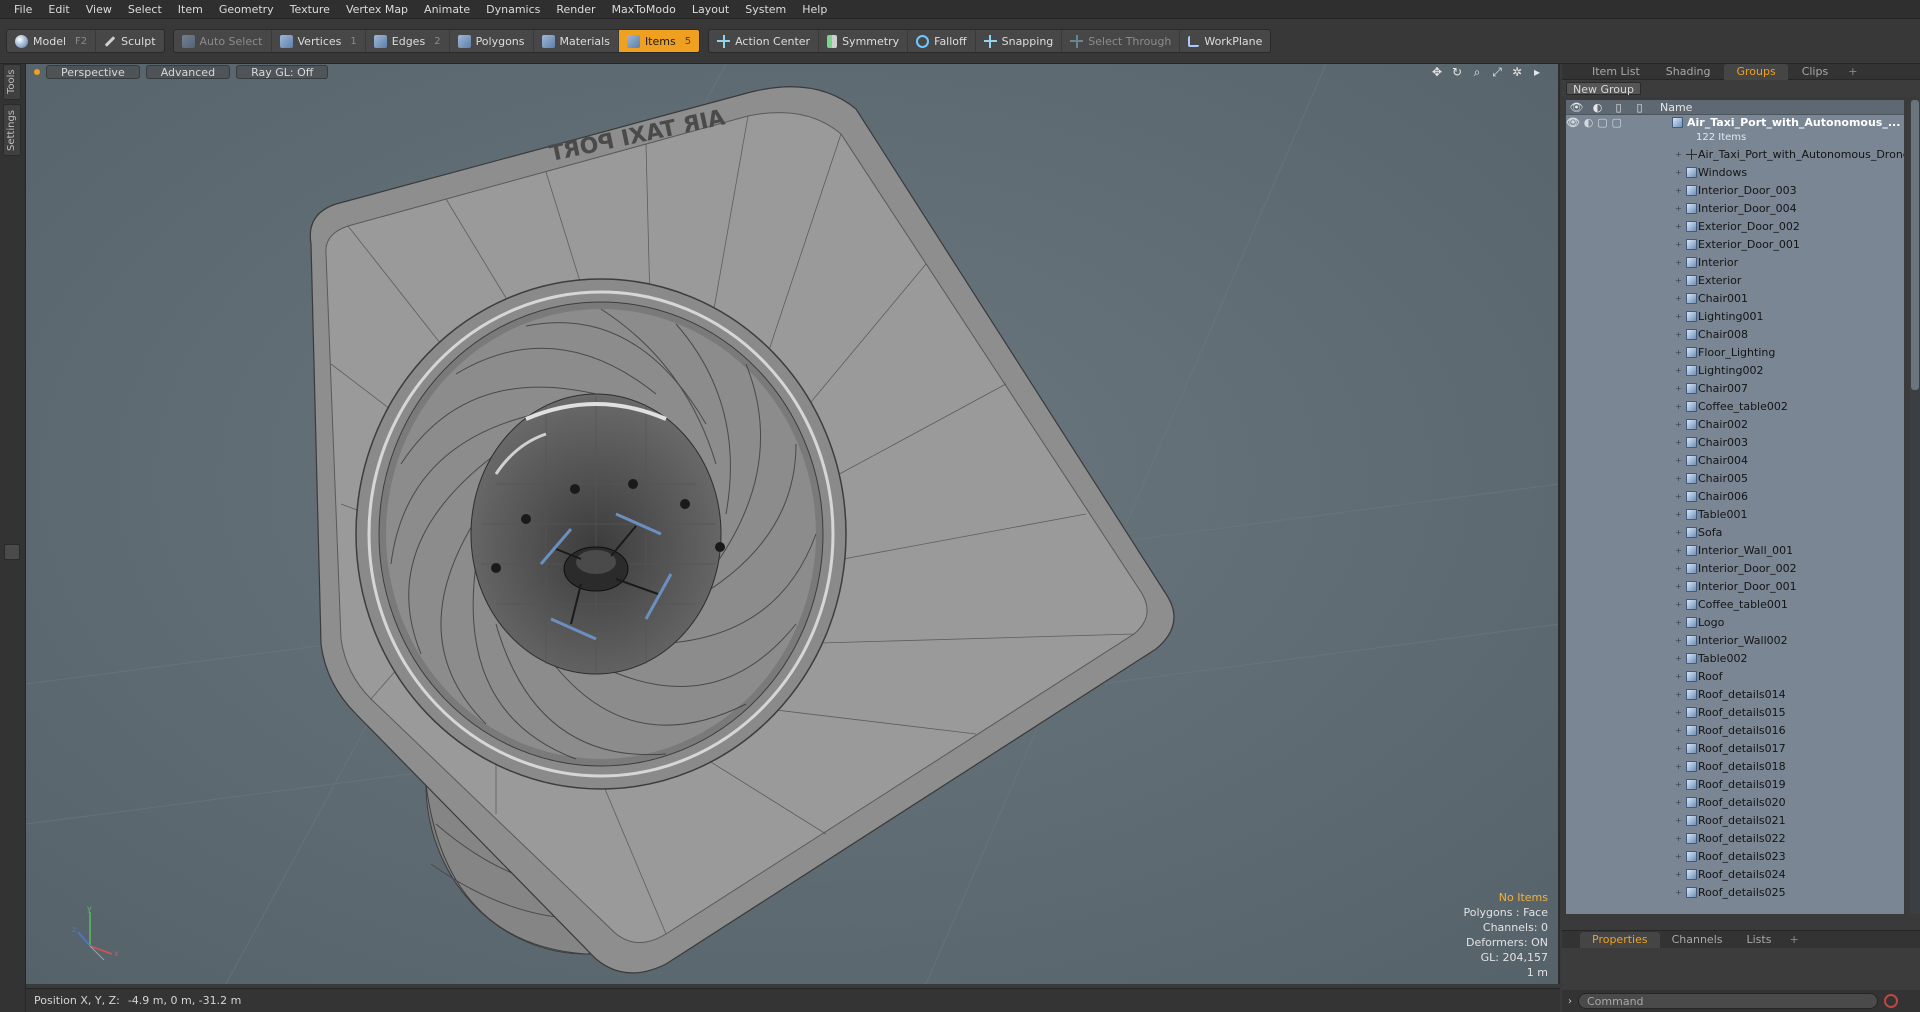  Describe the element at coordinates (1457, 72) in the screenshot. I see `rotate-icon: ↻` at that location.